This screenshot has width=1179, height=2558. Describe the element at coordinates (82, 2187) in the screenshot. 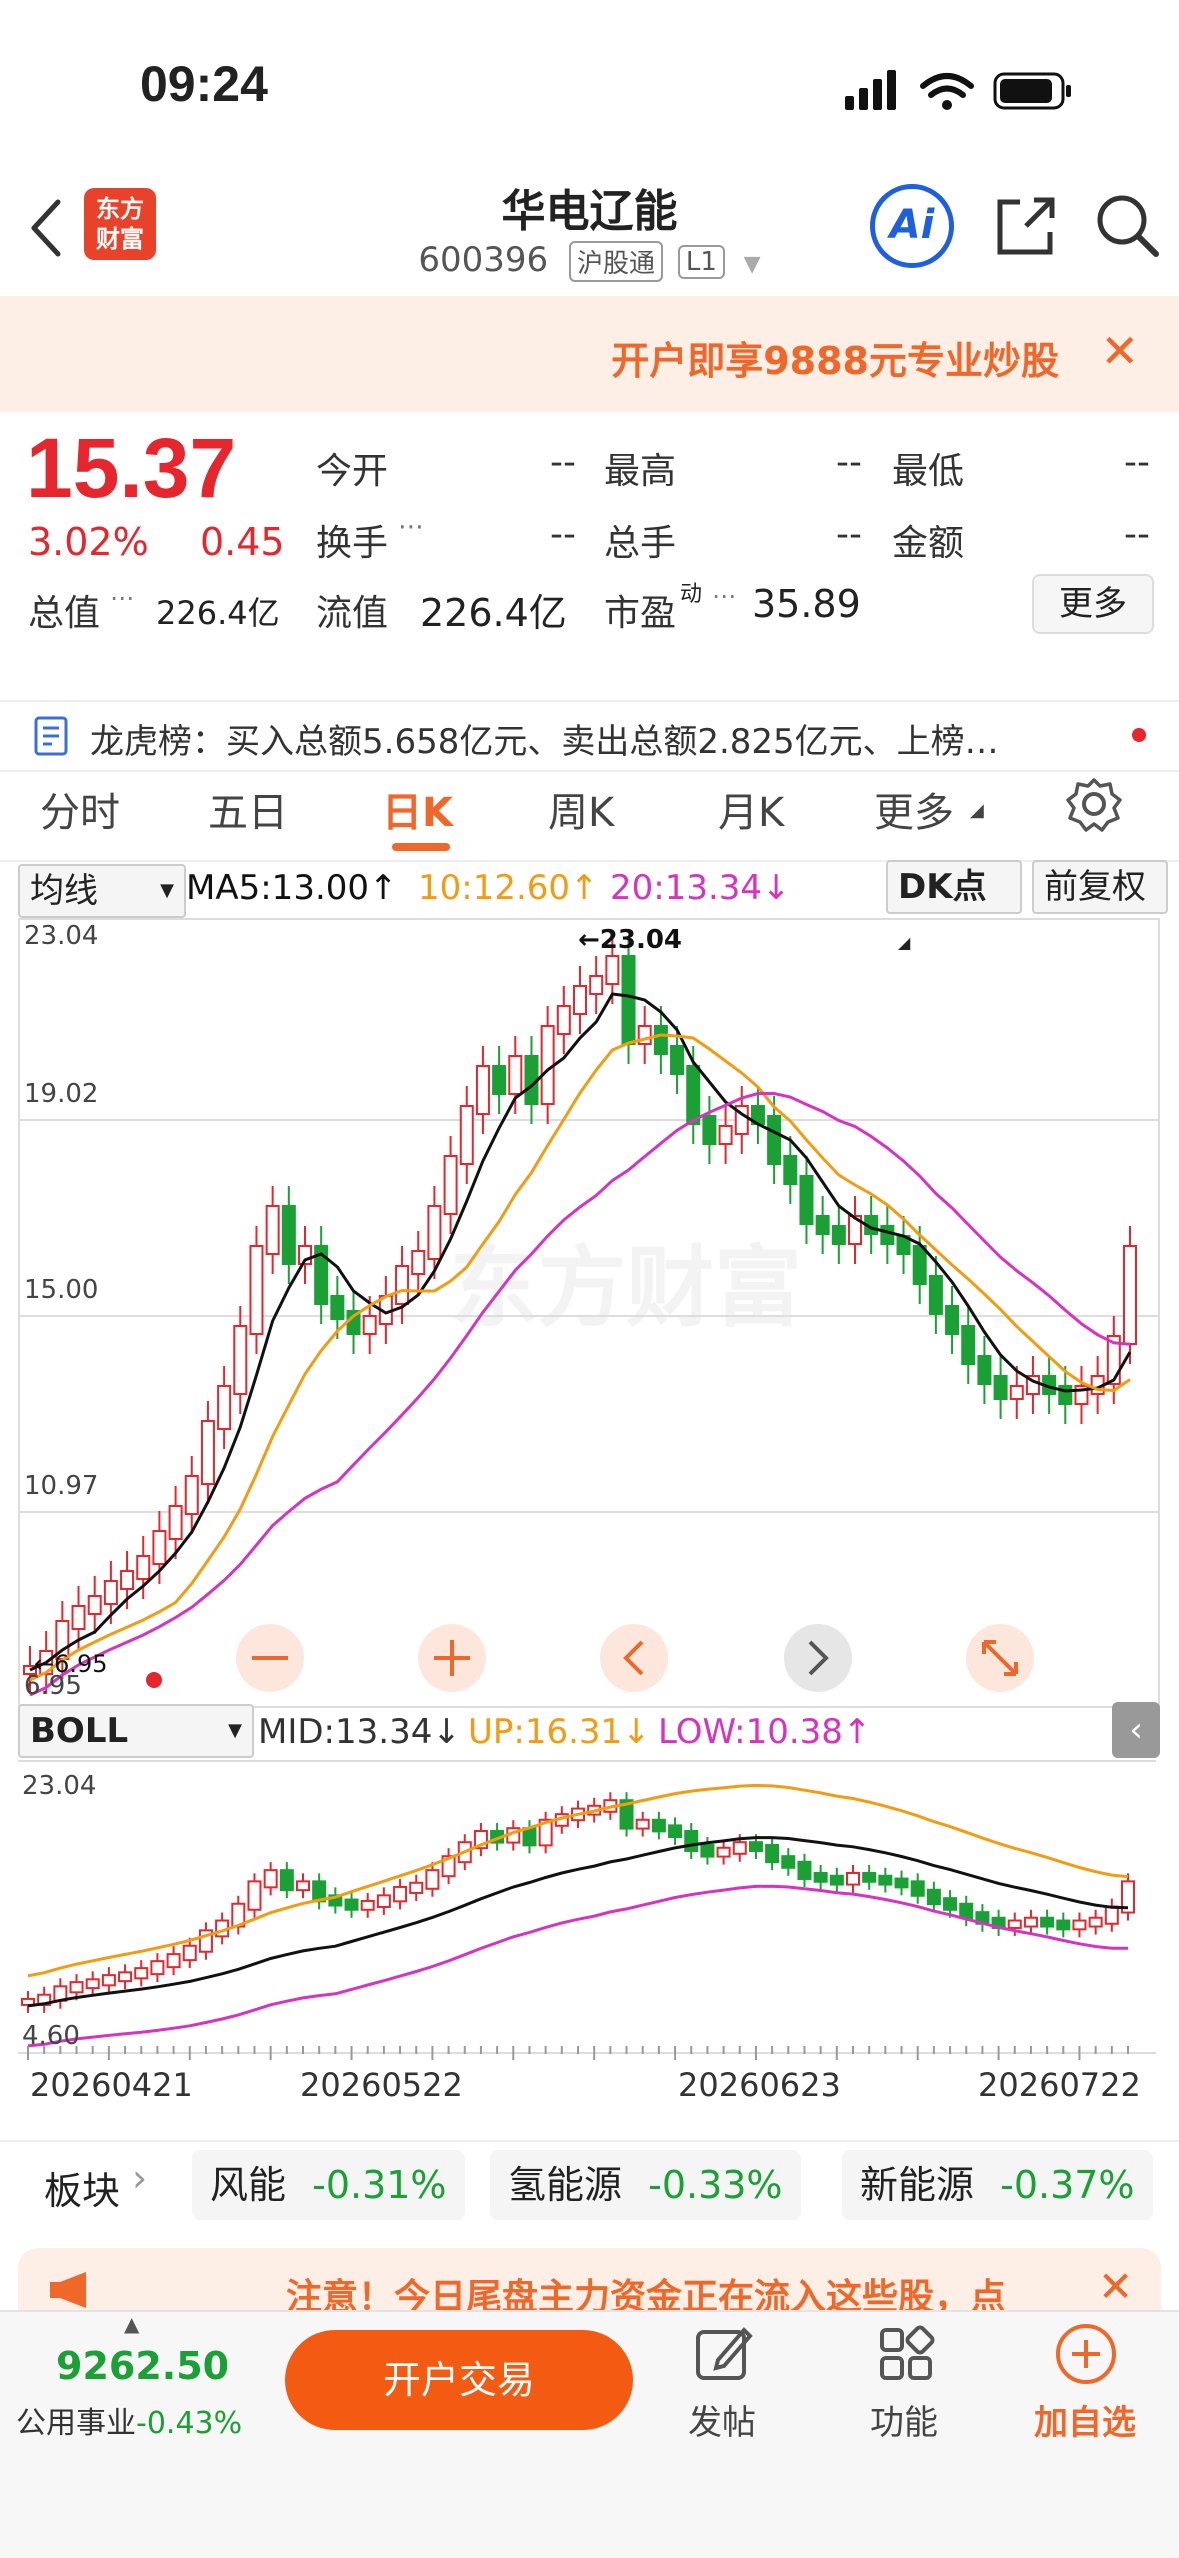

I see `sector-label: 板块` at that location.